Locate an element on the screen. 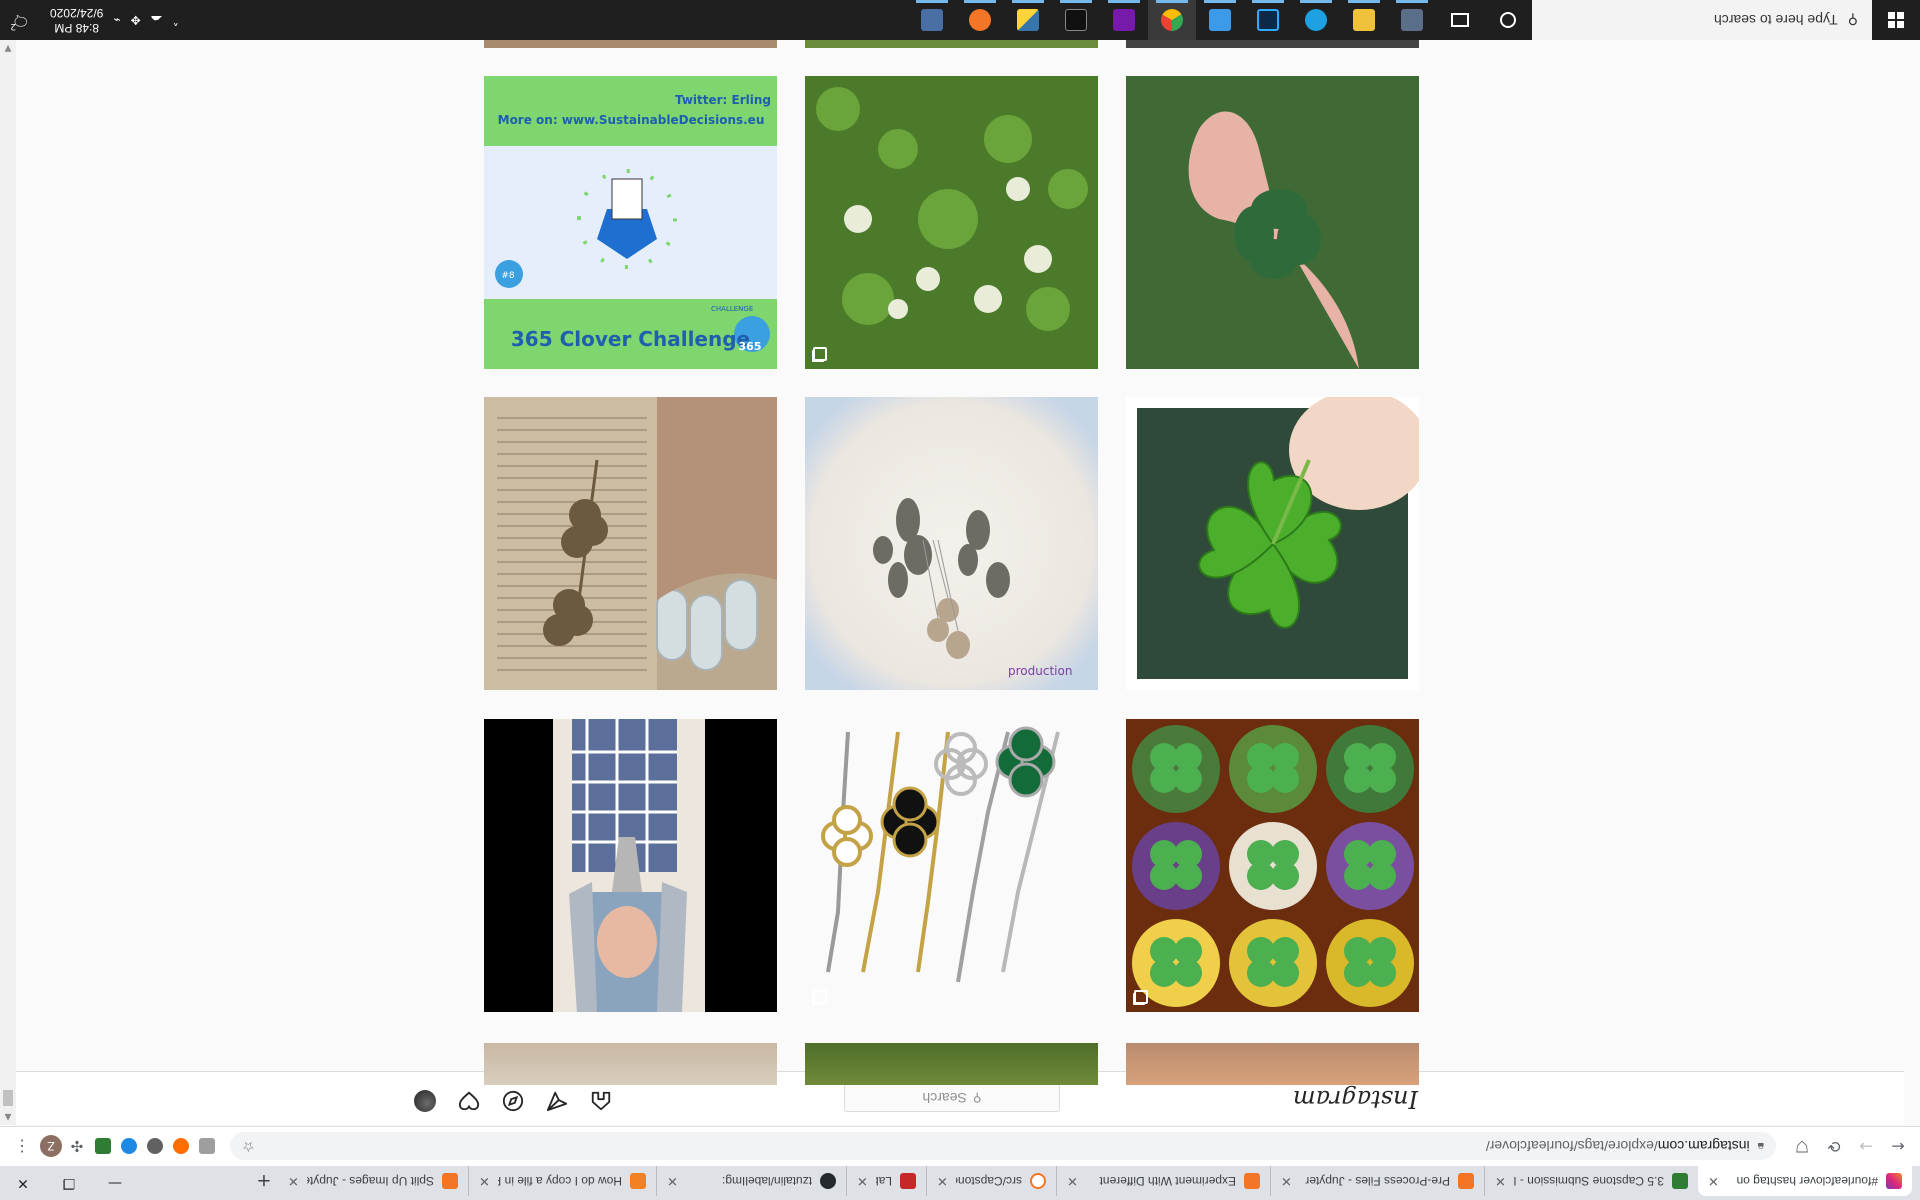 Image resolution: width=1920 pixels, height=1200 pixels. minimize-button: — is located at coordinates (115, 1183).